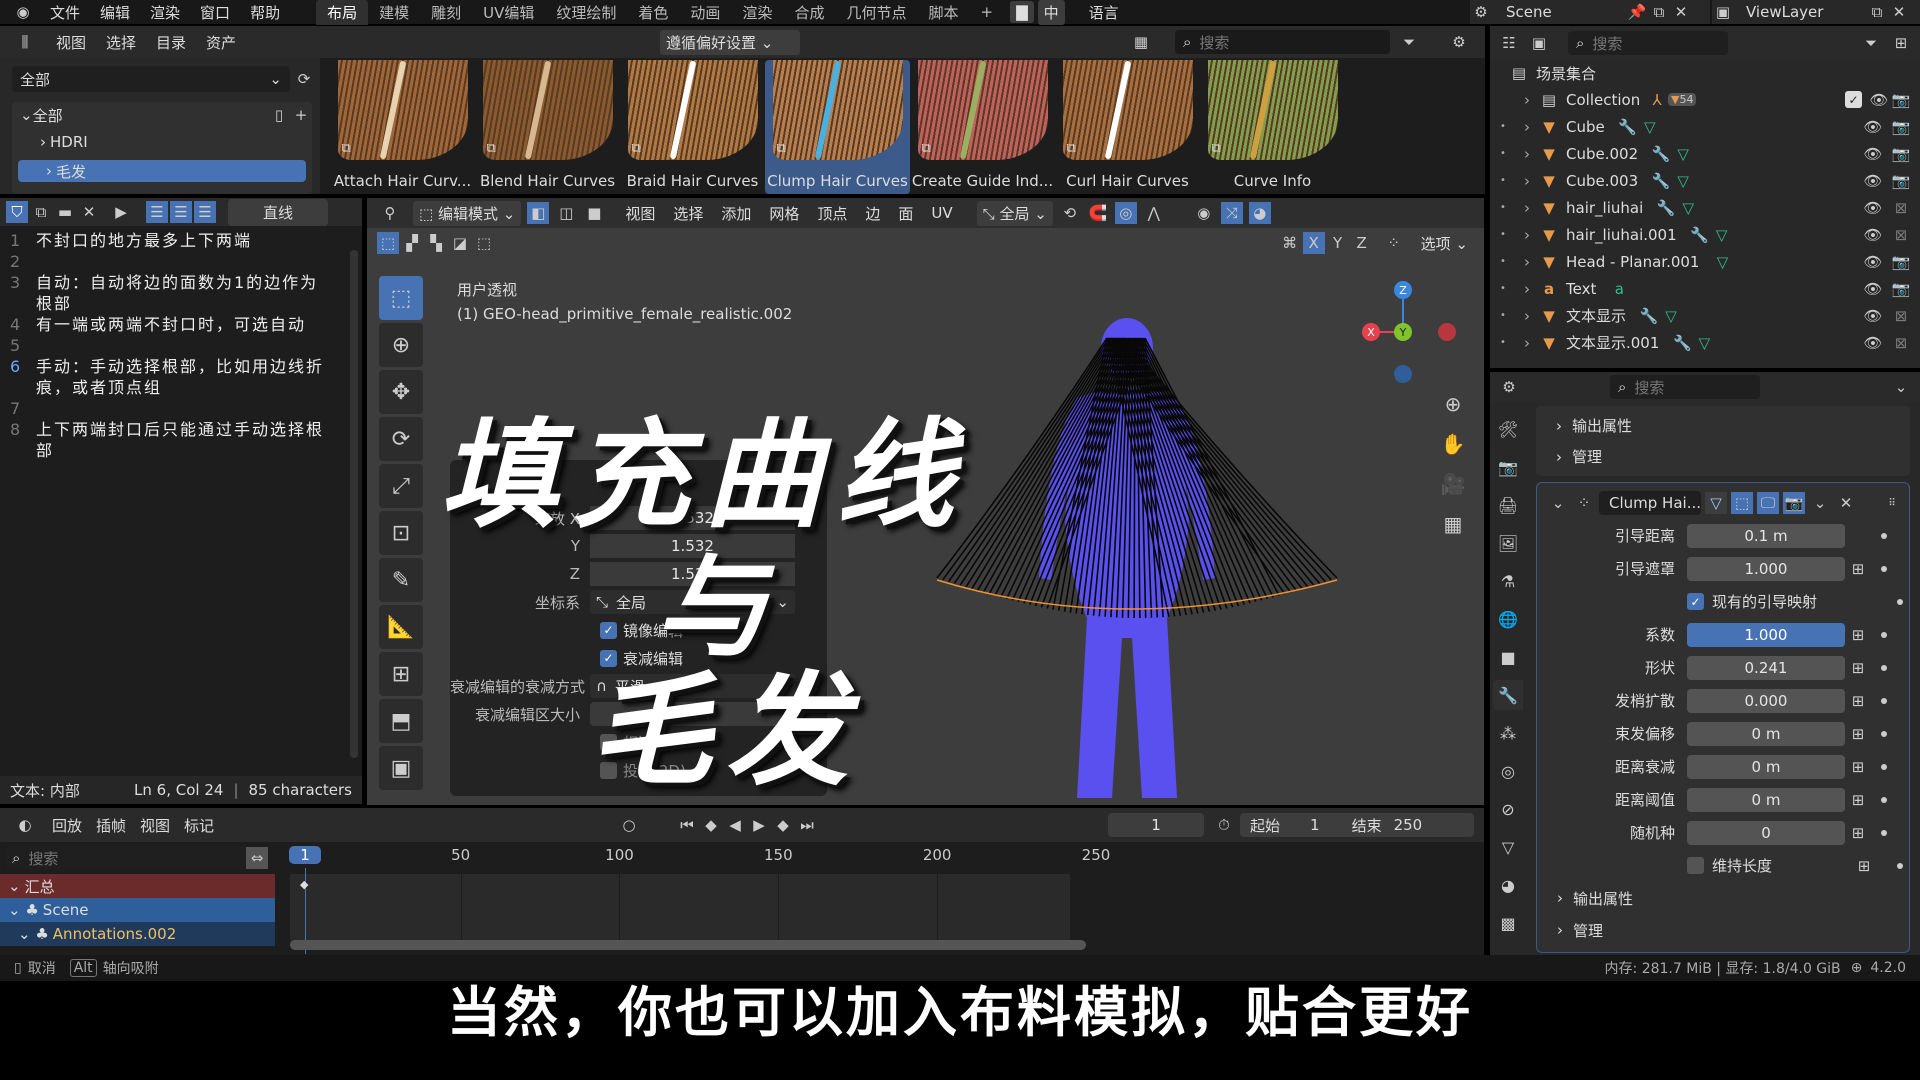 The height and width of the screenshot is (1080, 1920). I want to click on camera-view-icon: 🎥, so click(1453, 484).